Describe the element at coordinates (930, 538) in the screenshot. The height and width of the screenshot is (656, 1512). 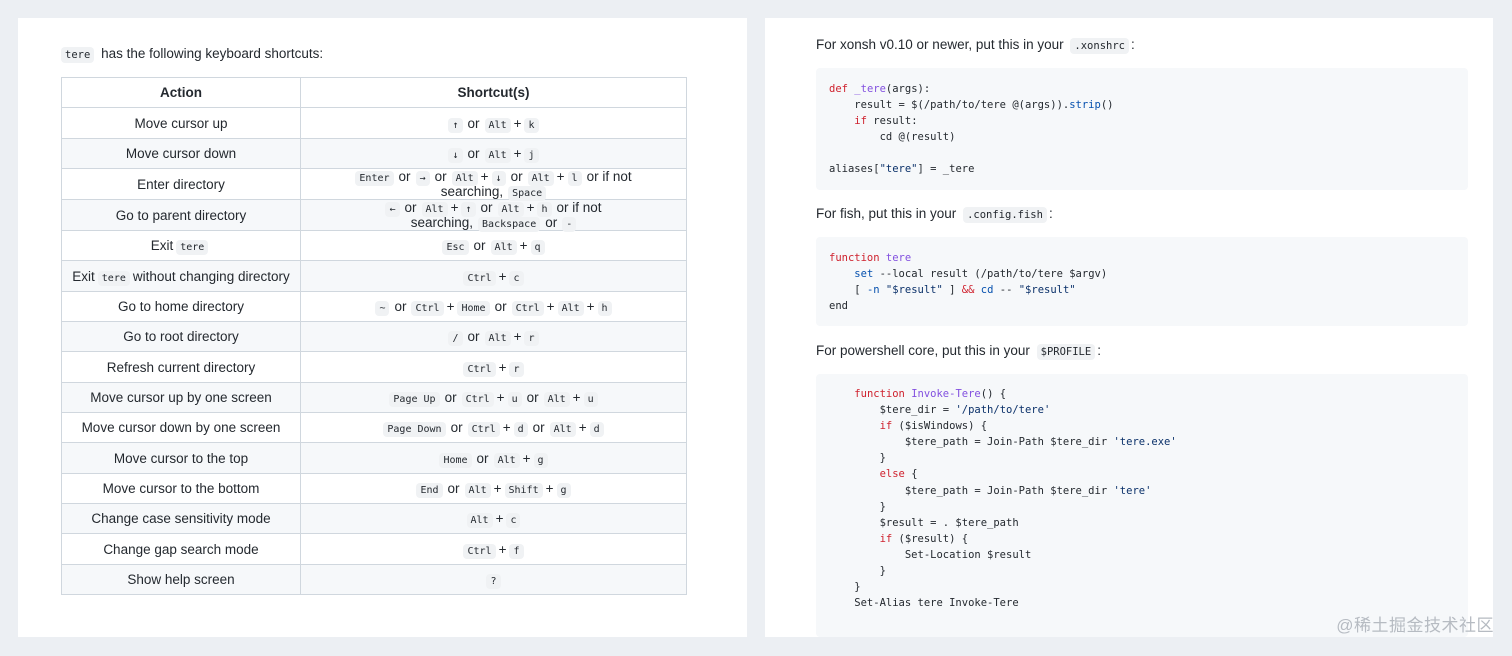
I see `code-token: ($result) {` at that location.